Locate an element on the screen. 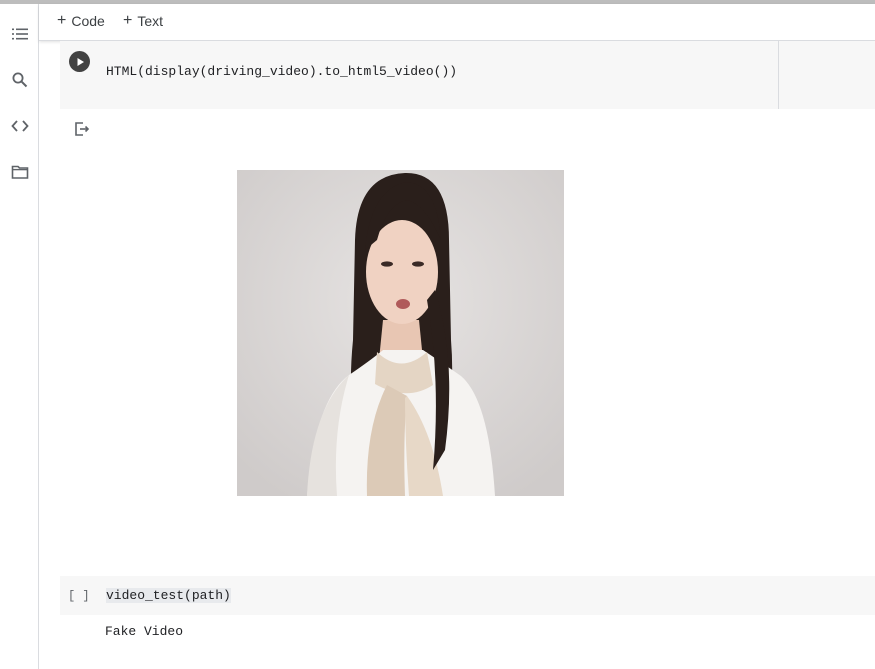 This screenshot has width=875, height=669. play-icon is located at coordinates (80, 61).